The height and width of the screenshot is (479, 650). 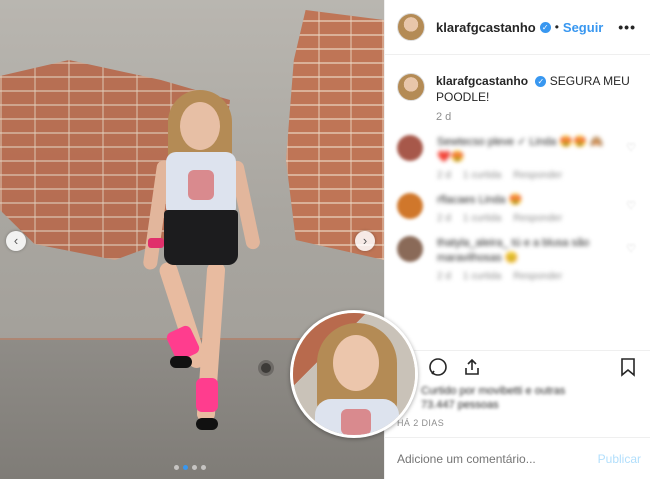 I want to click on comment-bubble-icon, so click(x=438, y=368).